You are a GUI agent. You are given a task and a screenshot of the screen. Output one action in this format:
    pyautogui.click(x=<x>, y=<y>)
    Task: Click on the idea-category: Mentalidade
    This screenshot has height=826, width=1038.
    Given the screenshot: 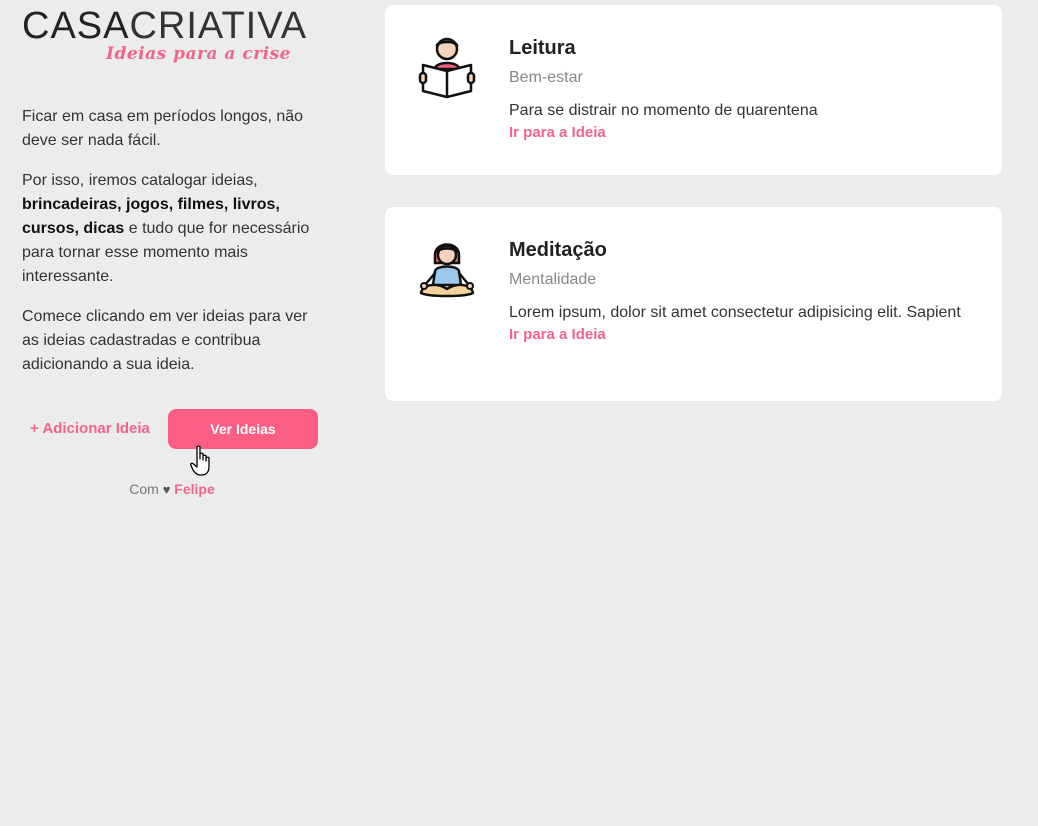 What is the action you would take?
    pyautogui.click(x=553, y=279)
    